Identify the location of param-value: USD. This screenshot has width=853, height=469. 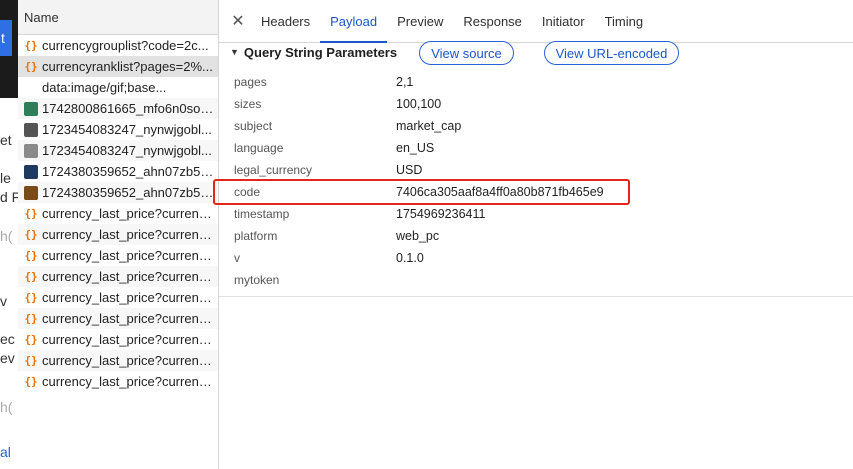
(409, 170).